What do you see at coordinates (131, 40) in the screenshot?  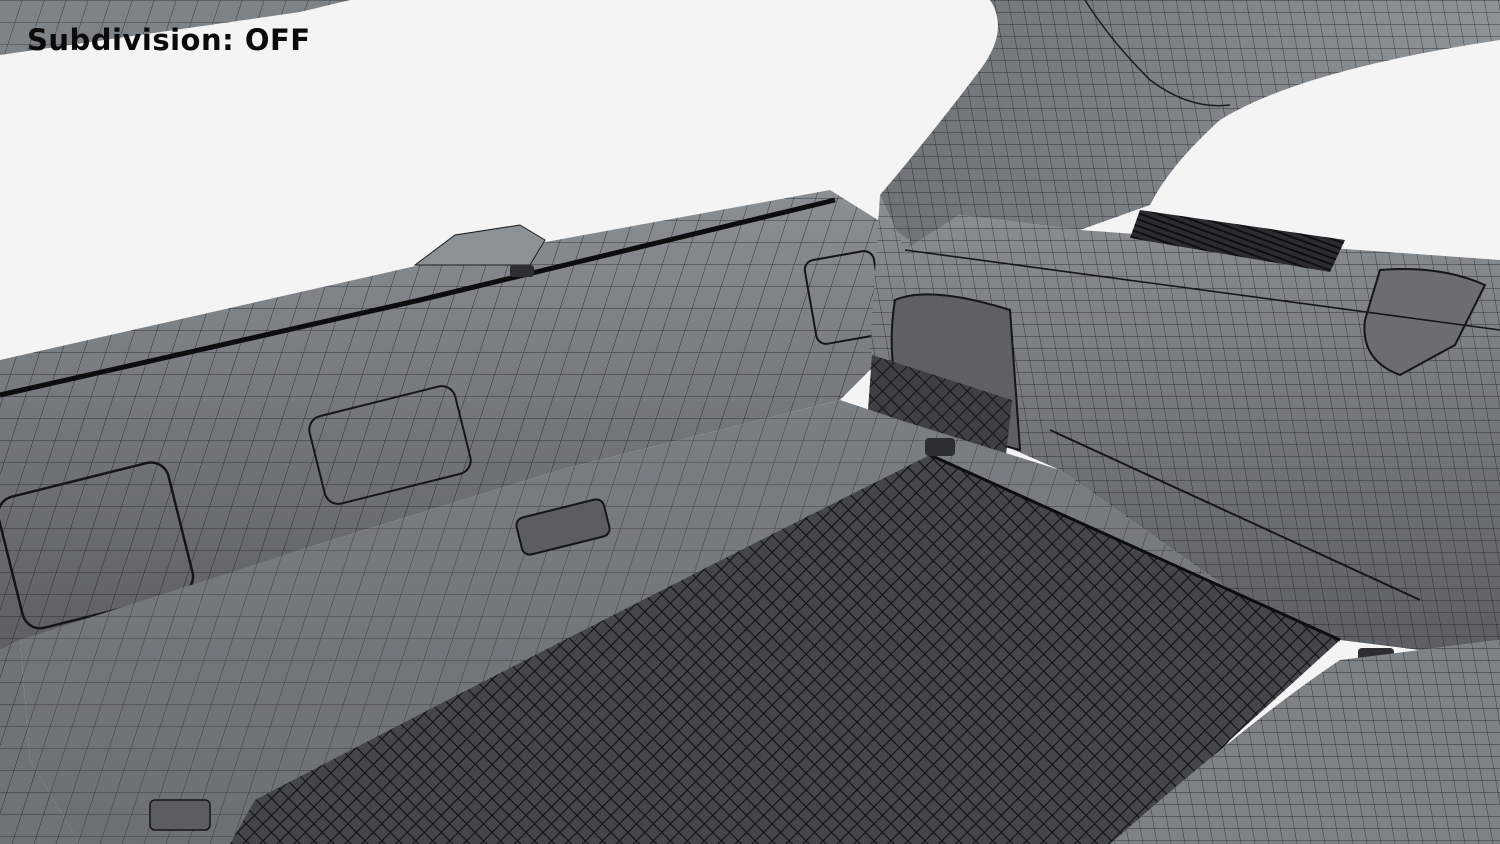 I see `subdivision-label-text: Subdivision:` at bounding box center [131, 40].